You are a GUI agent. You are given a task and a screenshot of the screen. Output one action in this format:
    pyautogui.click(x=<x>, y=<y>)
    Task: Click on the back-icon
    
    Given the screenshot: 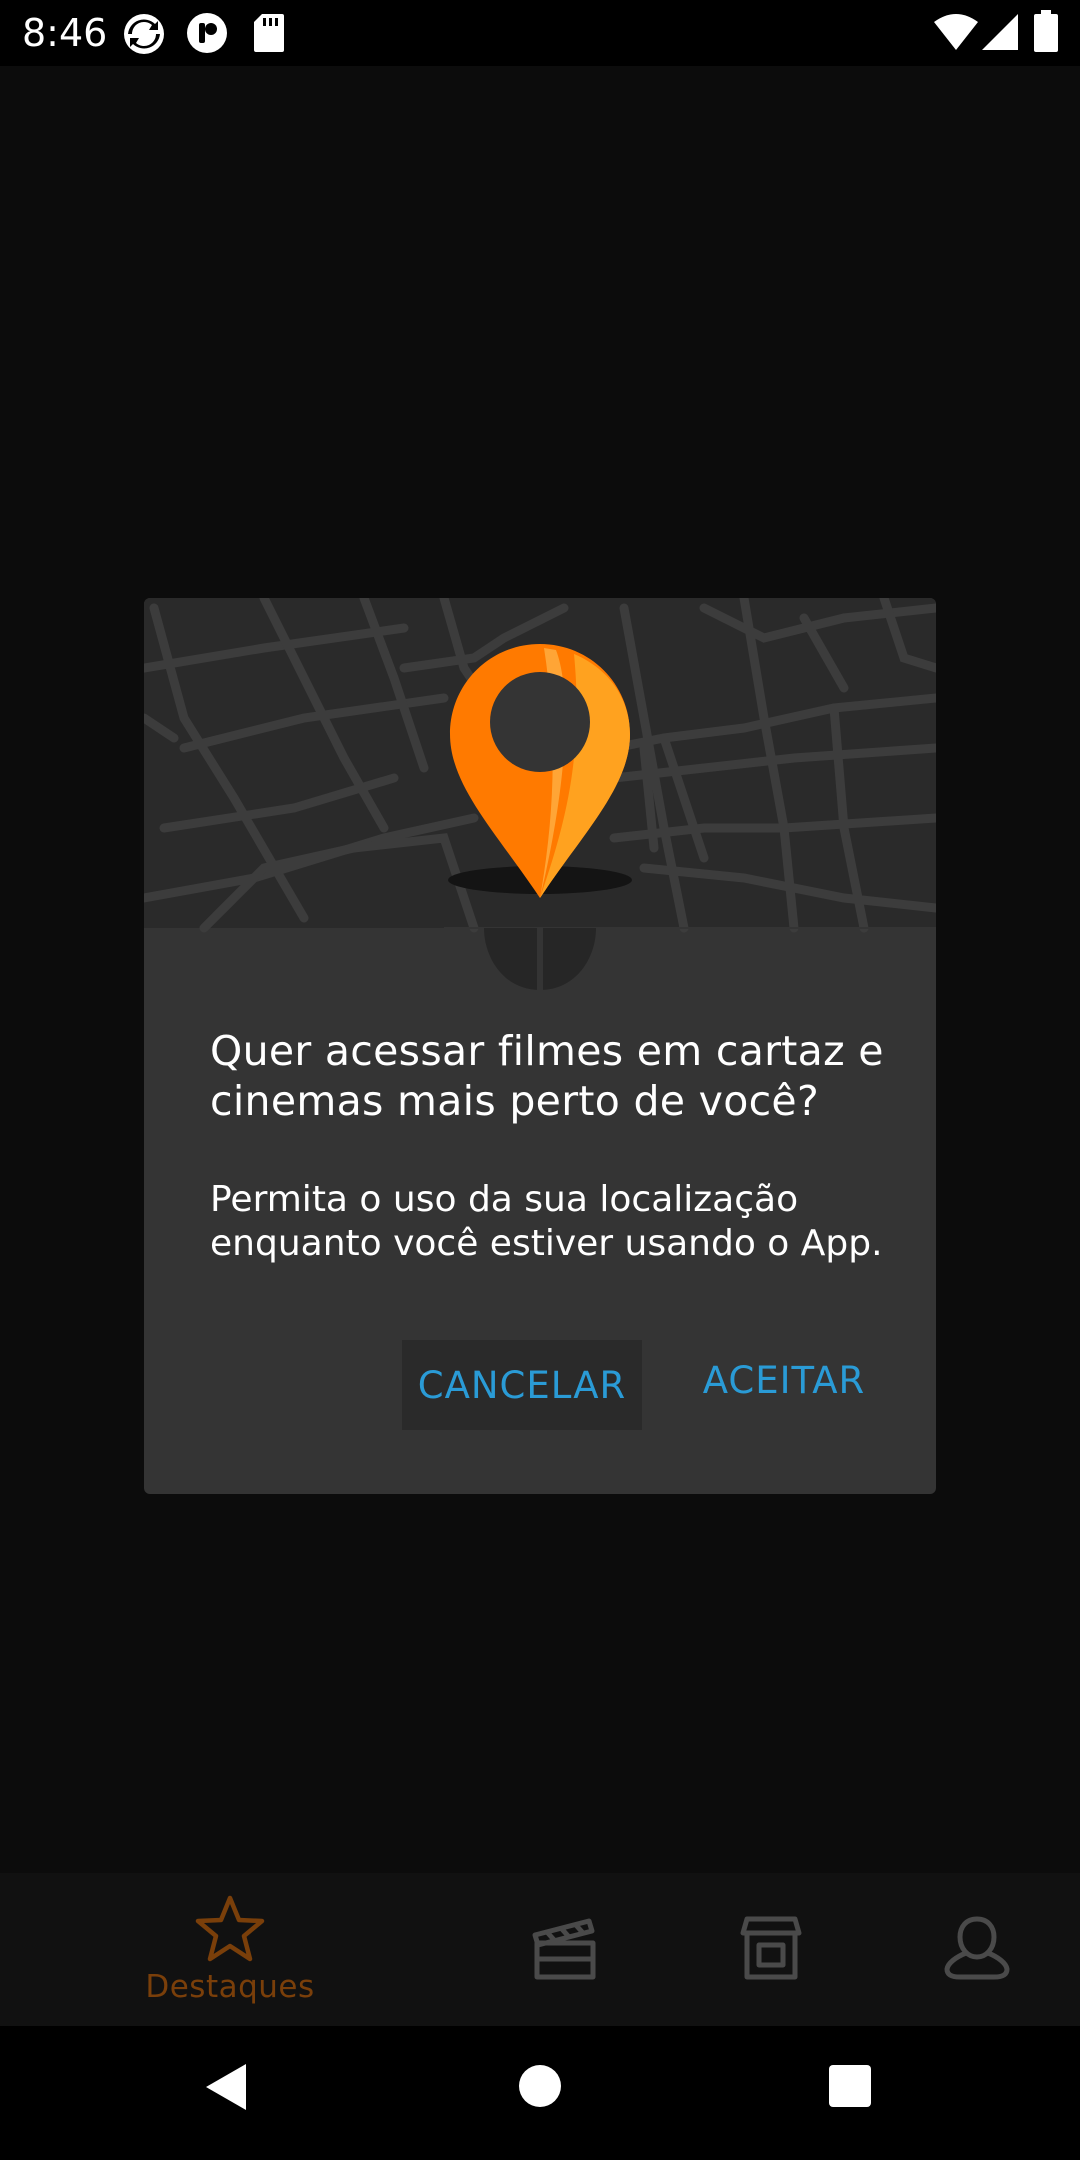 What is the action you would take?
    pyautogui.click(x=225, y=2089)
    